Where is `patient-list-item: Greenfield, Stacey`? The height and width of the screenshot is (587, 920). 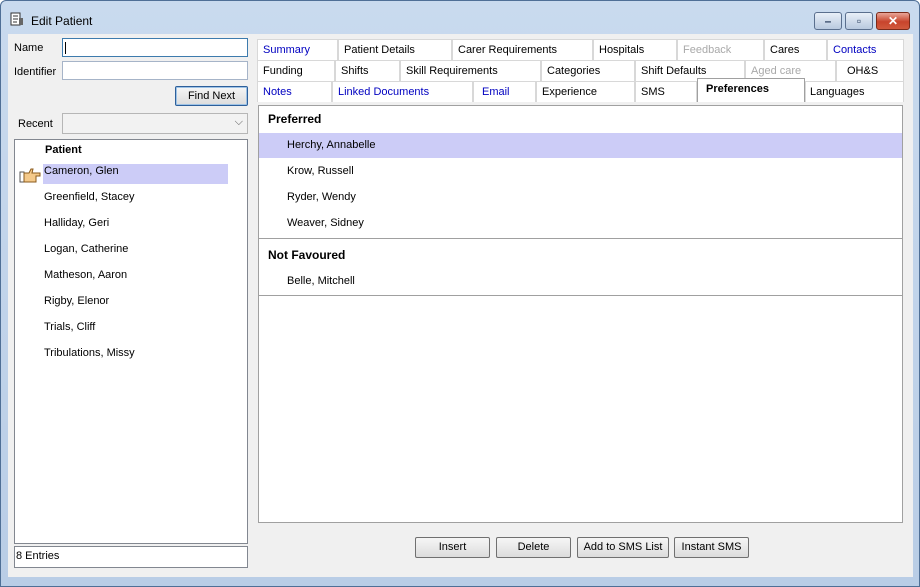
patient-list-item: Greenfield, Stacey is located at coordinates (135, 200).